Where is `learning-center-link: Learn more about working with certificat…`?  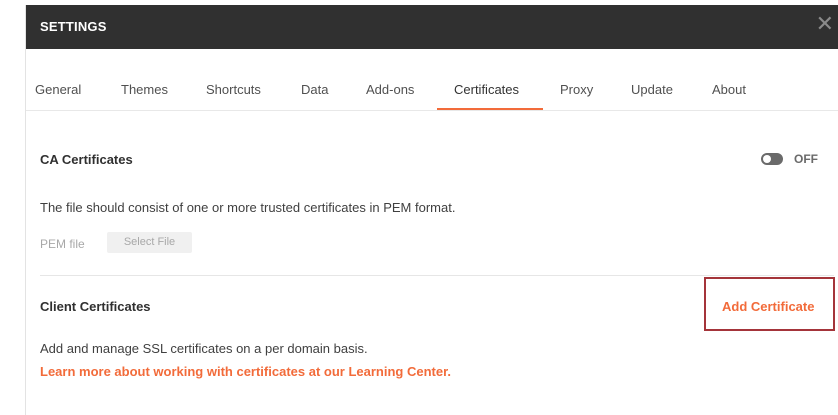
learning-center-link: Learn more about working with certificat… is located at coordinates (245, 371).